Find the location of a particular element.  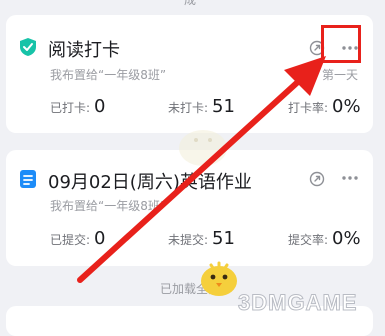

highlight-box is located at coordinates (341, 44).